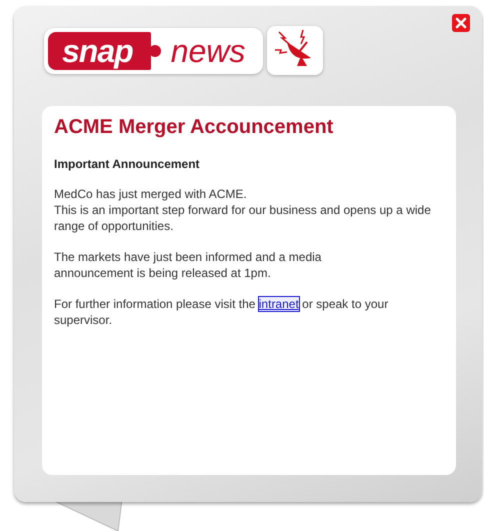  Describe the element at coordinates (461, 23) in the screenshot. I see `close-button` at that location.